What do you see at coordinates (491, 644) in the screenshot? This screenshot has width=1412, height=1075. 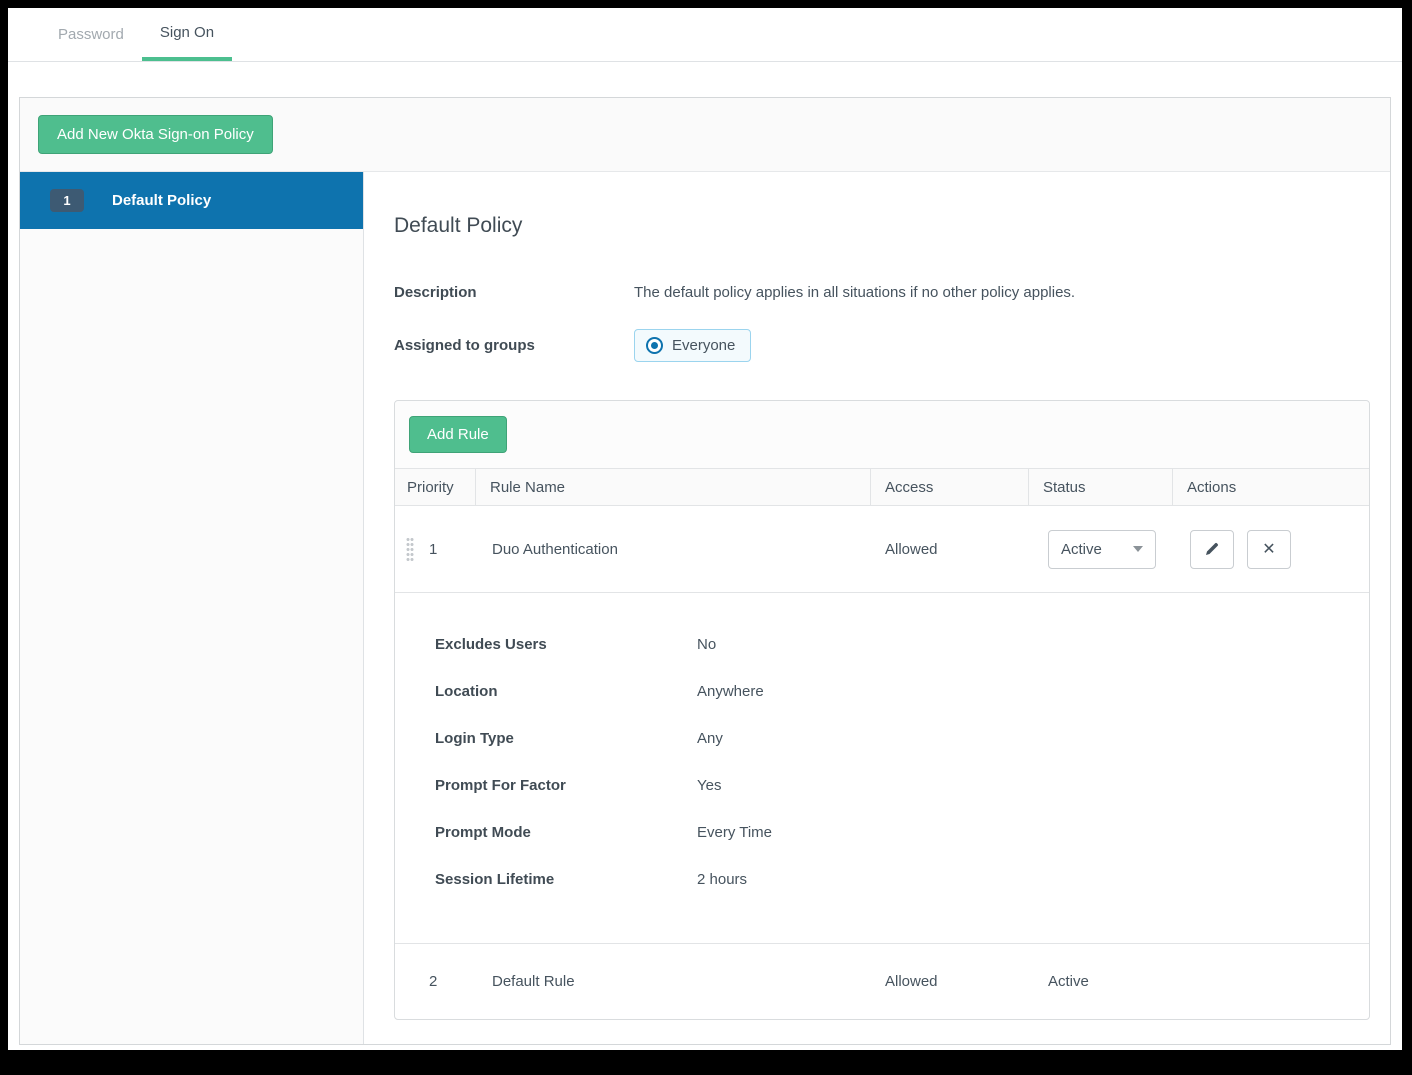 I see `detail-label: Excludes Users` at bounding box center [491, 644].